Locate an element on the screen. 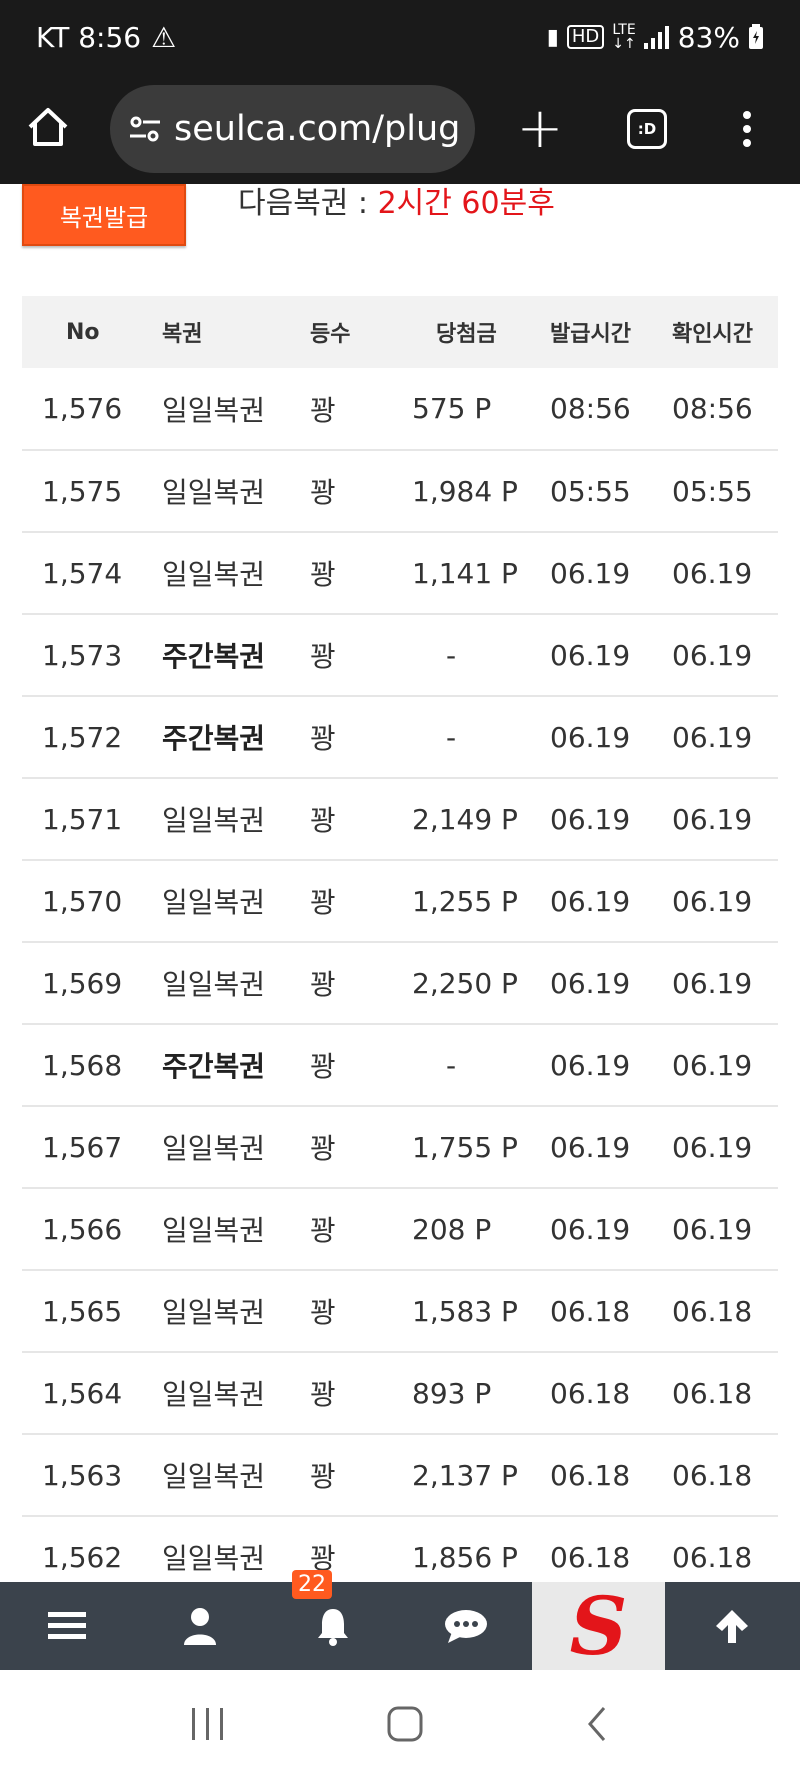 The image size is (800, 1778). menu-button is located at coordinates (66, 1626).